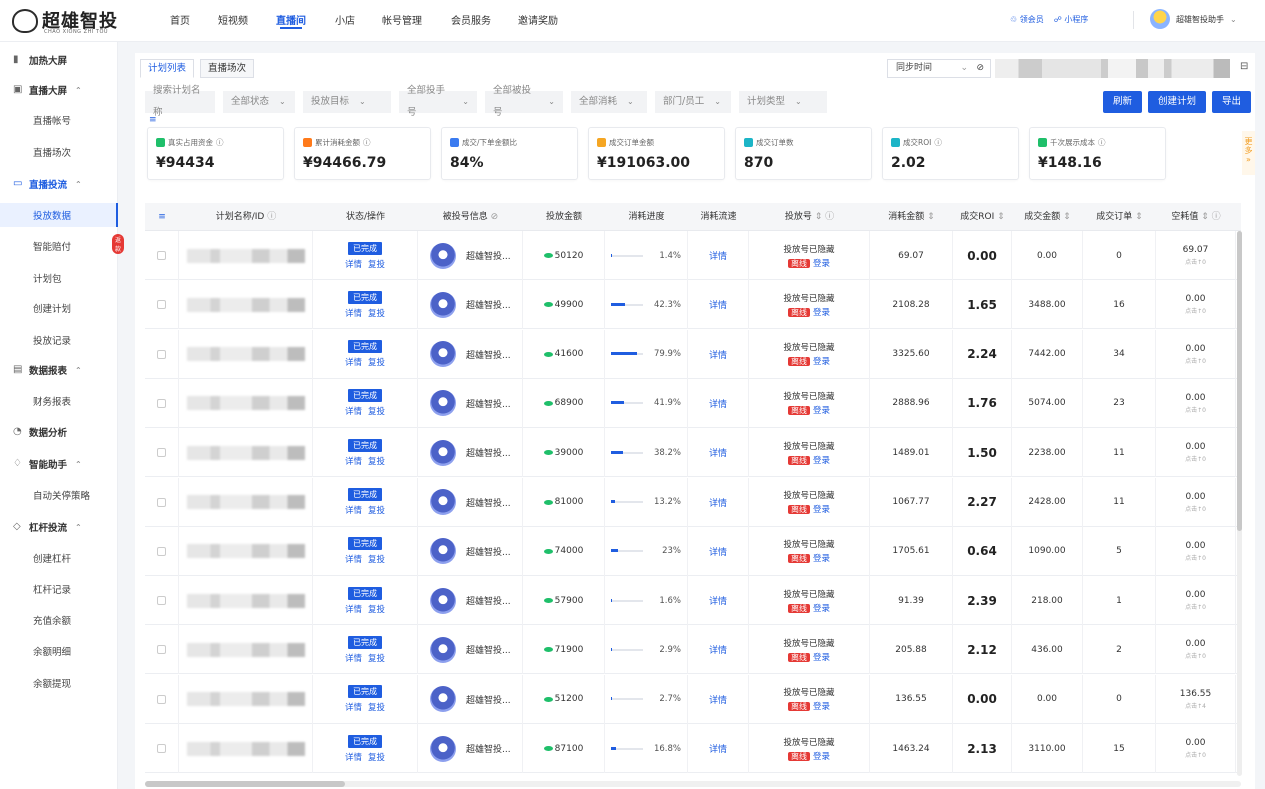 The image size is (1265, 789). Describe the element at coordinates (59, 152) in the screenshot. I see `sidebar-item-3: 直播场次` at that location.